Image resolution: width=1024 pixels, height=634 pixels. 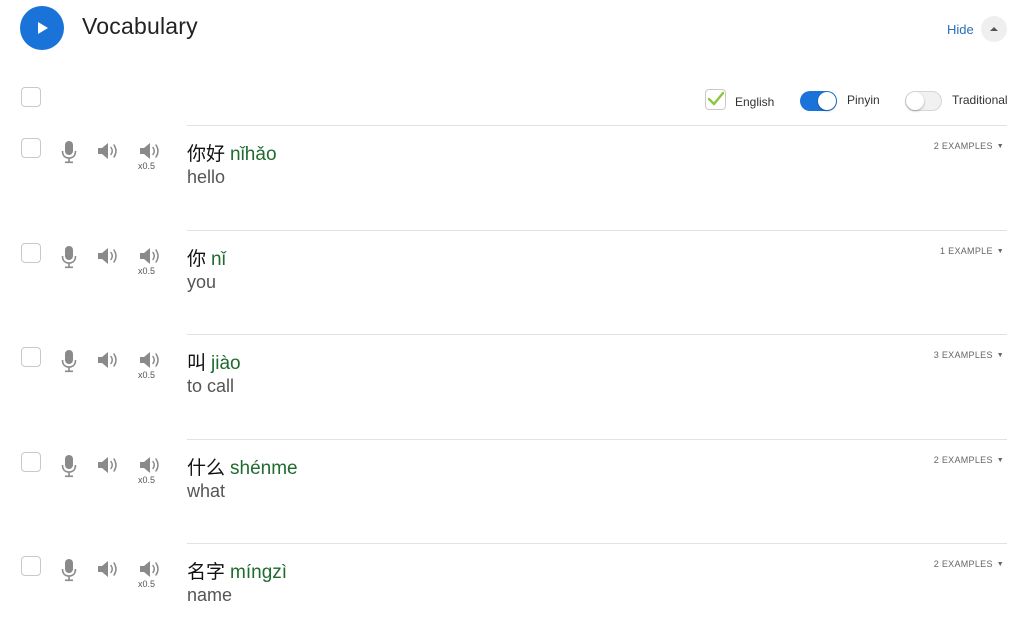 What do you see at coordinates (206, 572) in the screenshot?
I see `hanzi-text: 名字` at bounding box center [206, 572].